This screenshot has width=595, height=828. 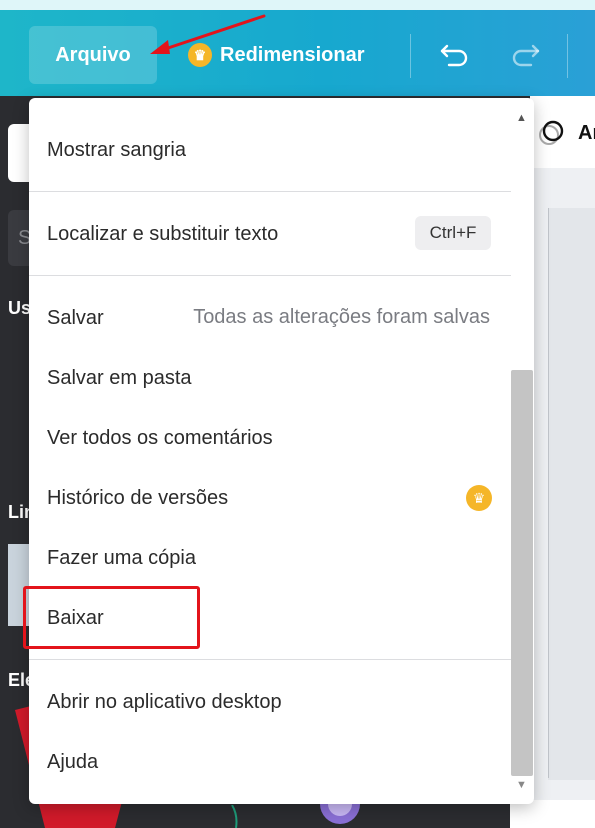 What do you see at coordinates (162, 234) in the screenshot?
I see `menu-item-find-replace: Localizar e substituir texto` at bounding box center [162, 234].